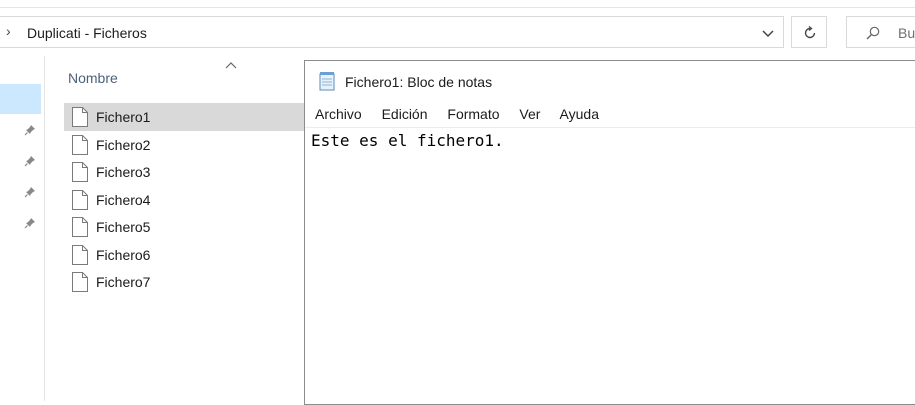 The height and width of the screenshot is (405, 915). Describe the element at coordinates (407, 140) in the screenshot. I see `text-editor: Este es el fichero1.` at that location.